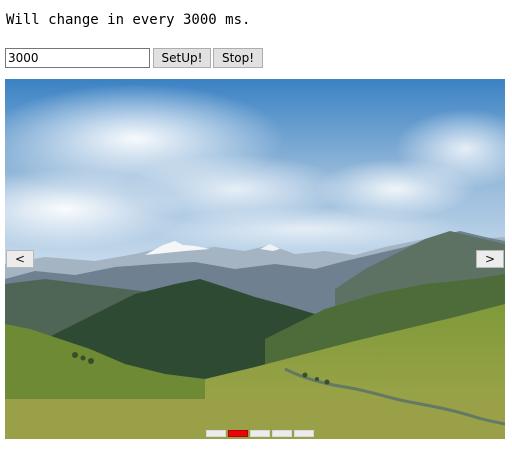 Image resolution: width=512 pixels, height=455 pixels. Describe the element at coordinates (77, 58) in the screenshot. I see `interval-input` at that location.